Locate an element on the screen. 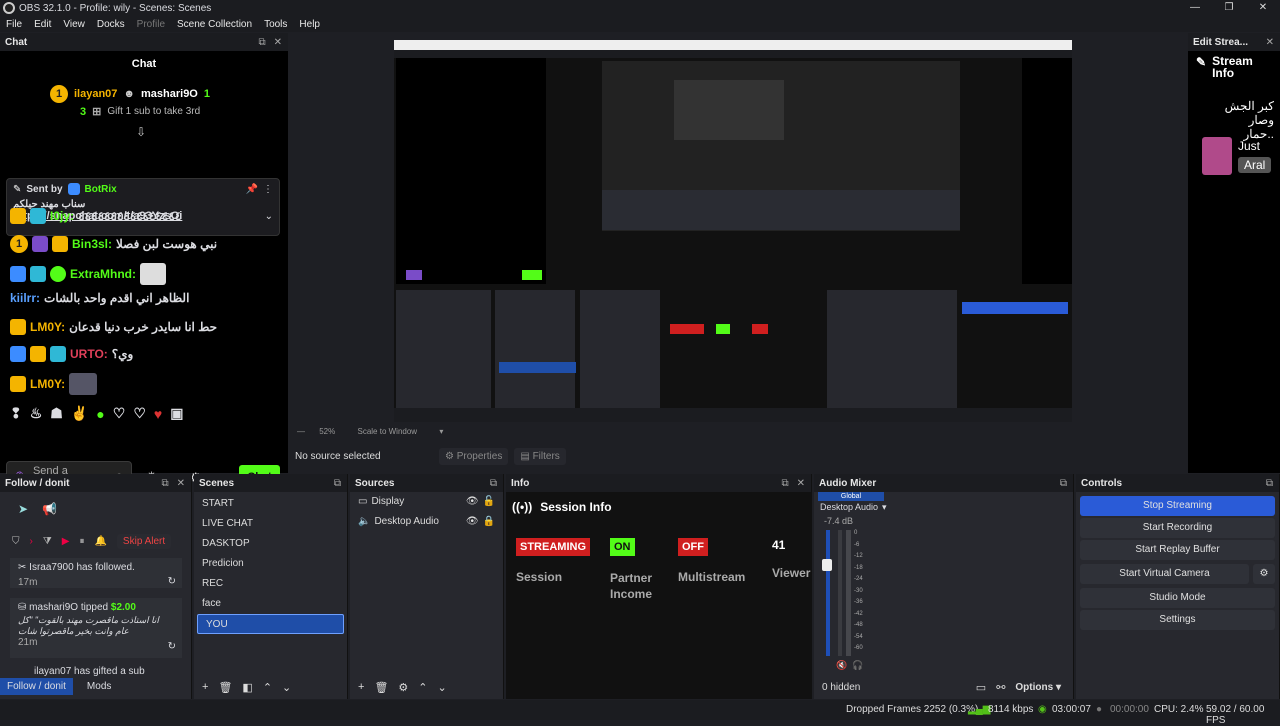 The width and height of the screenshot is (1280, 726). scene-item: START is located at coordinates (270, 504).